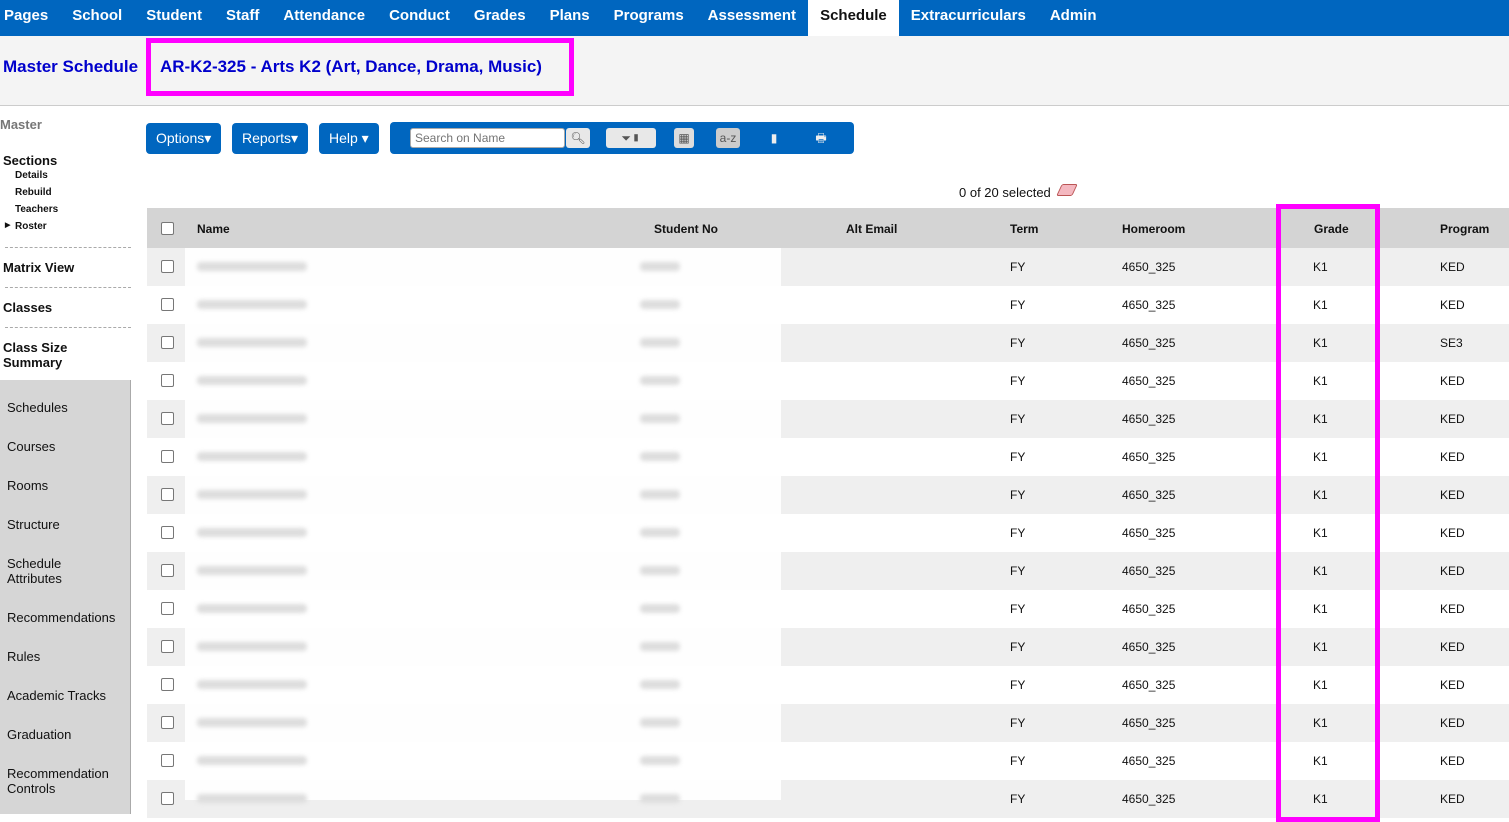 The width and height of the screenshot is (1509, 822). Describe the element at coordinates (631, 138) in the screenshot. I see `filter-icon: ⏷▮` at that location.